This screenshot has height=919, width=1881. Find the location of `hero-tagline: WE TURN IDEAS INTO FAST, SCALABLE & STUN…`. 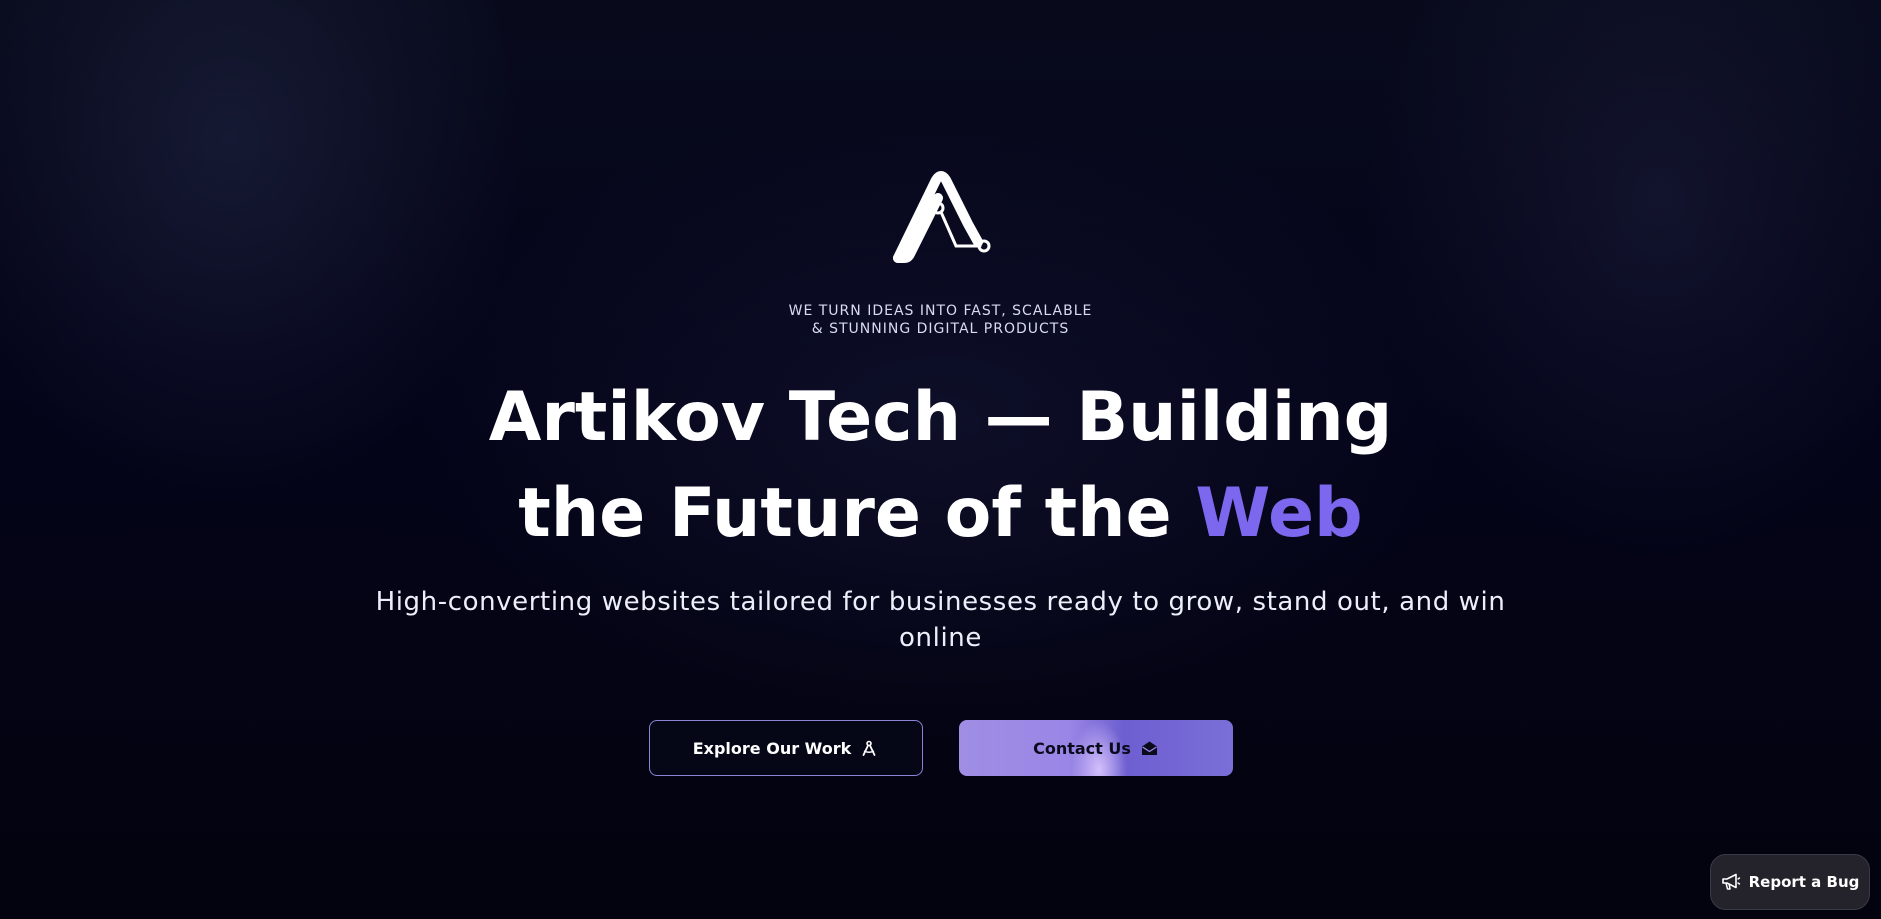

hero-tagline: WE TURN IDEAS INTO FAST, SCALABLE & STUN… is located at coordinates (940, 320).